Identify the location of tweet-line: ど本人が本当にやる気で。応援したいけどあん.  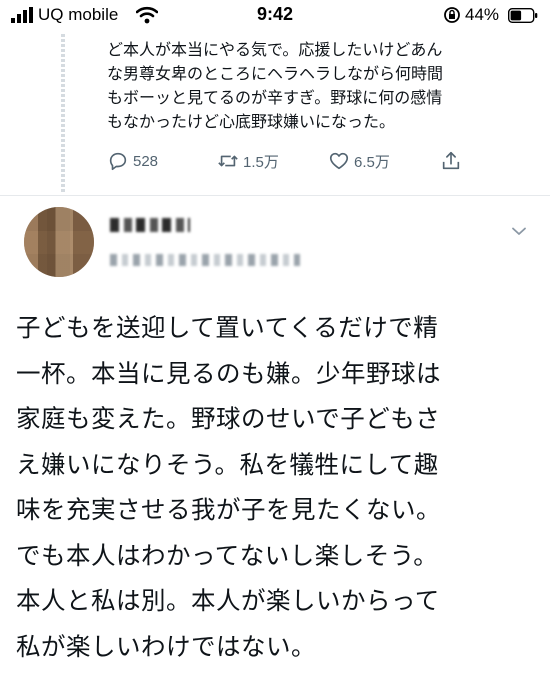
(275, 49).